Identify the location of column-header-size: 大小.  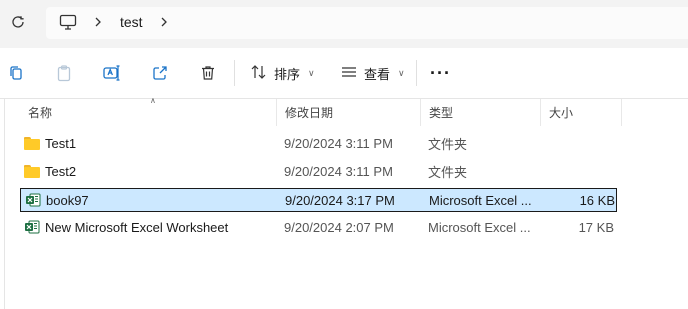
(581, 112).